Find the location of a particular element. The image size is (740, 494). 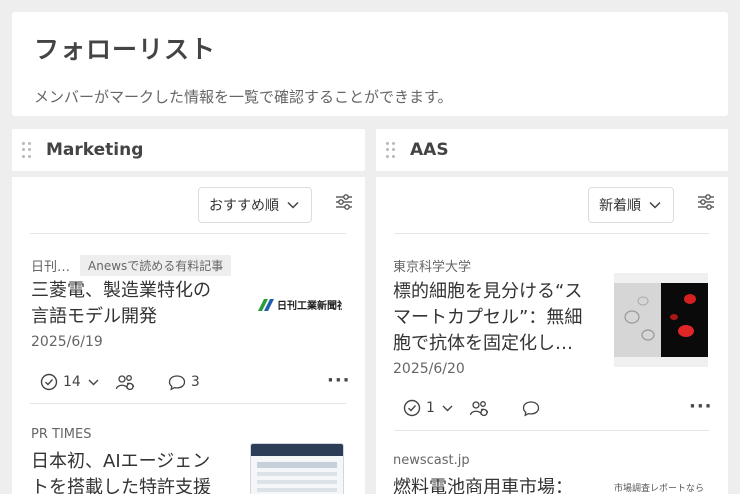

comment-button is located at coordinates (531, 408).